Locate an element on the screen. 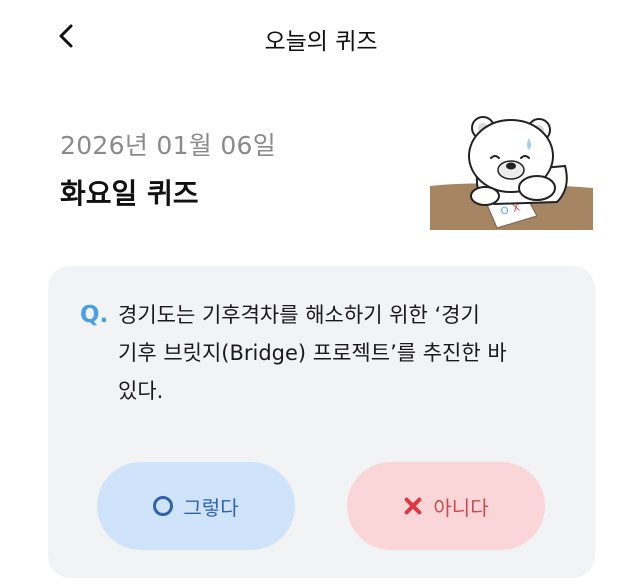 This screenshot has height=587, width=642. x-mark-icon is located at coordinates (413, 506).